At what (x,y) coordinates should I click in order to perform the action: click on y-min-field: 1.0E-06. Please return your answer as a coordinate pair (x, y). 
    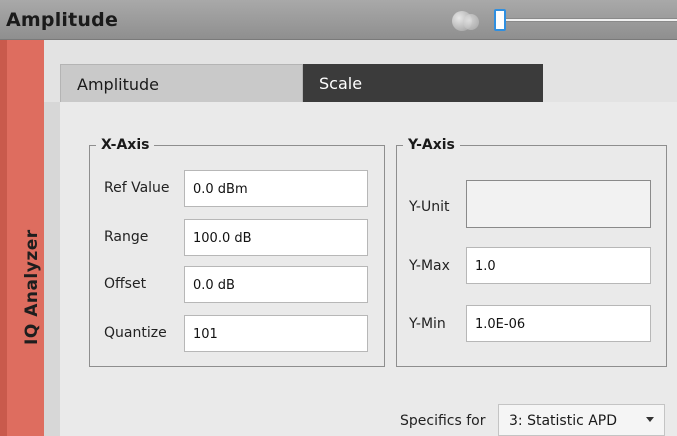
    Looking at the image, I should click on (558, 323).